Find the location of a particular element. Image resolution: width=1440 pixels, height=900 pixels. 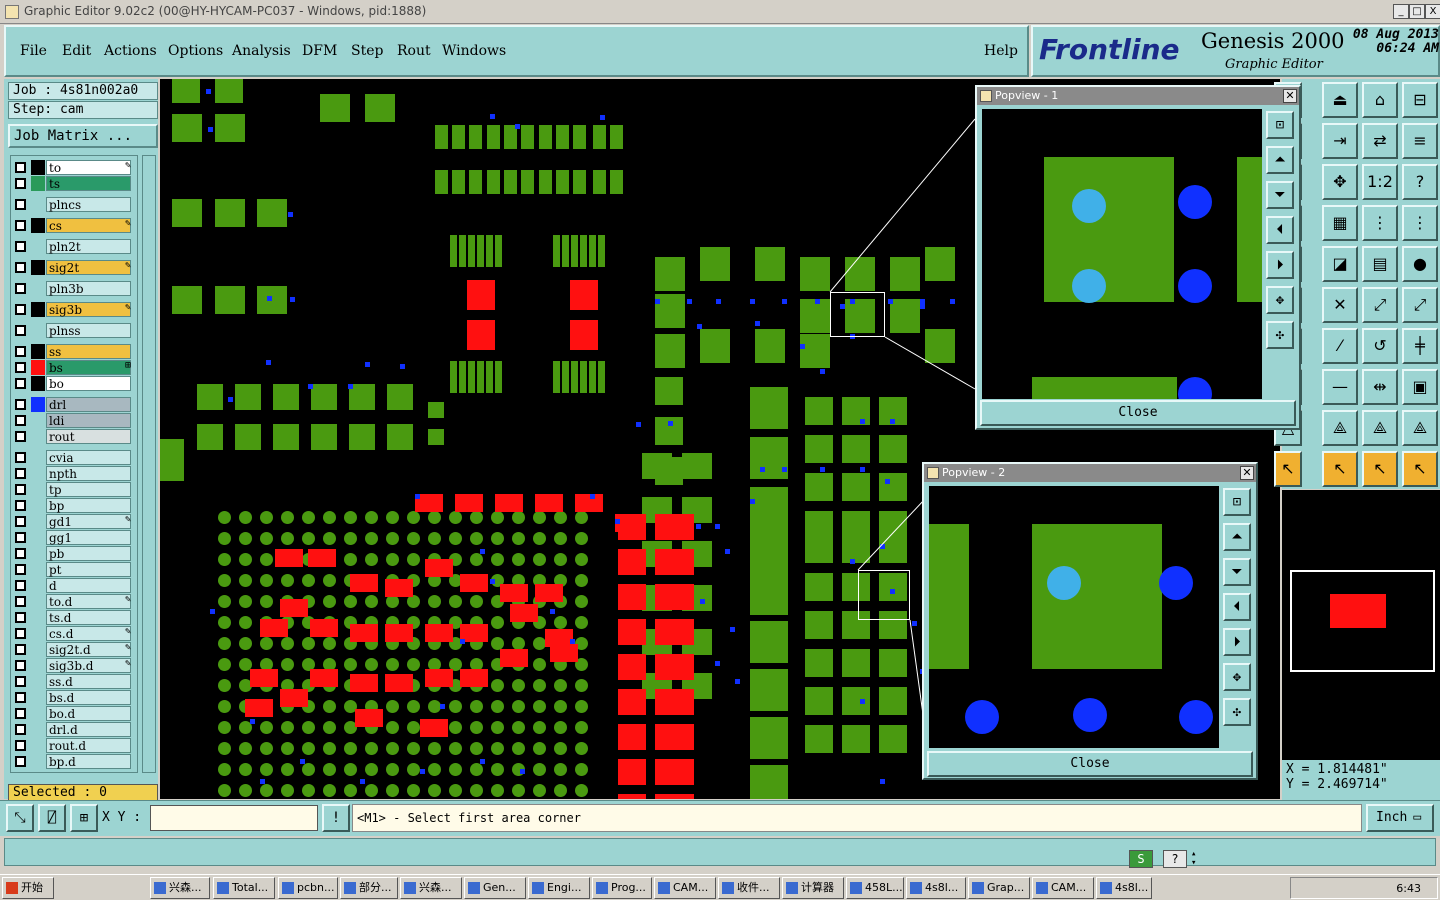

layer-row: ss.d is located at coordinates (75, 681).